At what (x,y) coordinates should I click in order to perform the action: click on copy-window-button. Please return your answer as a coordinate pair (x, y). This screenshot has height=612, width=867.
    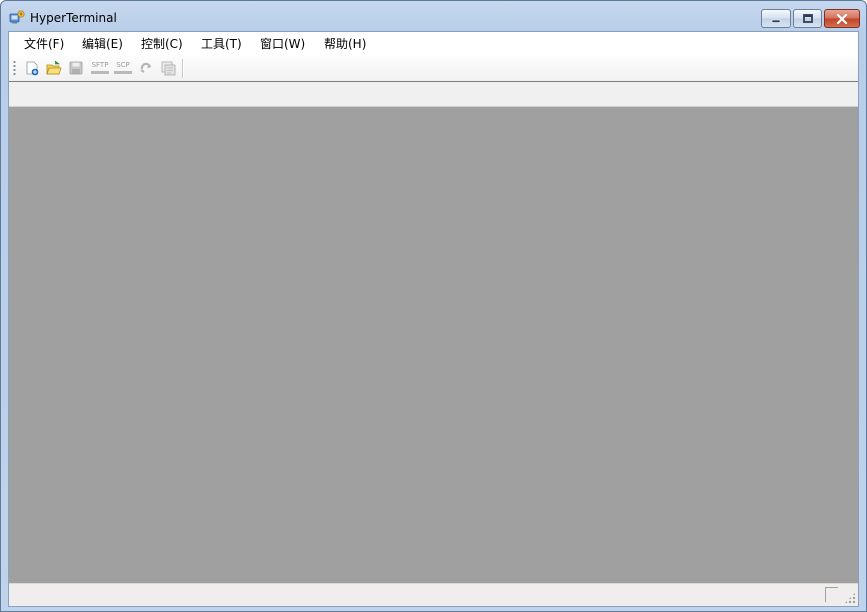
    Looking at the image, I should click on (168, 68).